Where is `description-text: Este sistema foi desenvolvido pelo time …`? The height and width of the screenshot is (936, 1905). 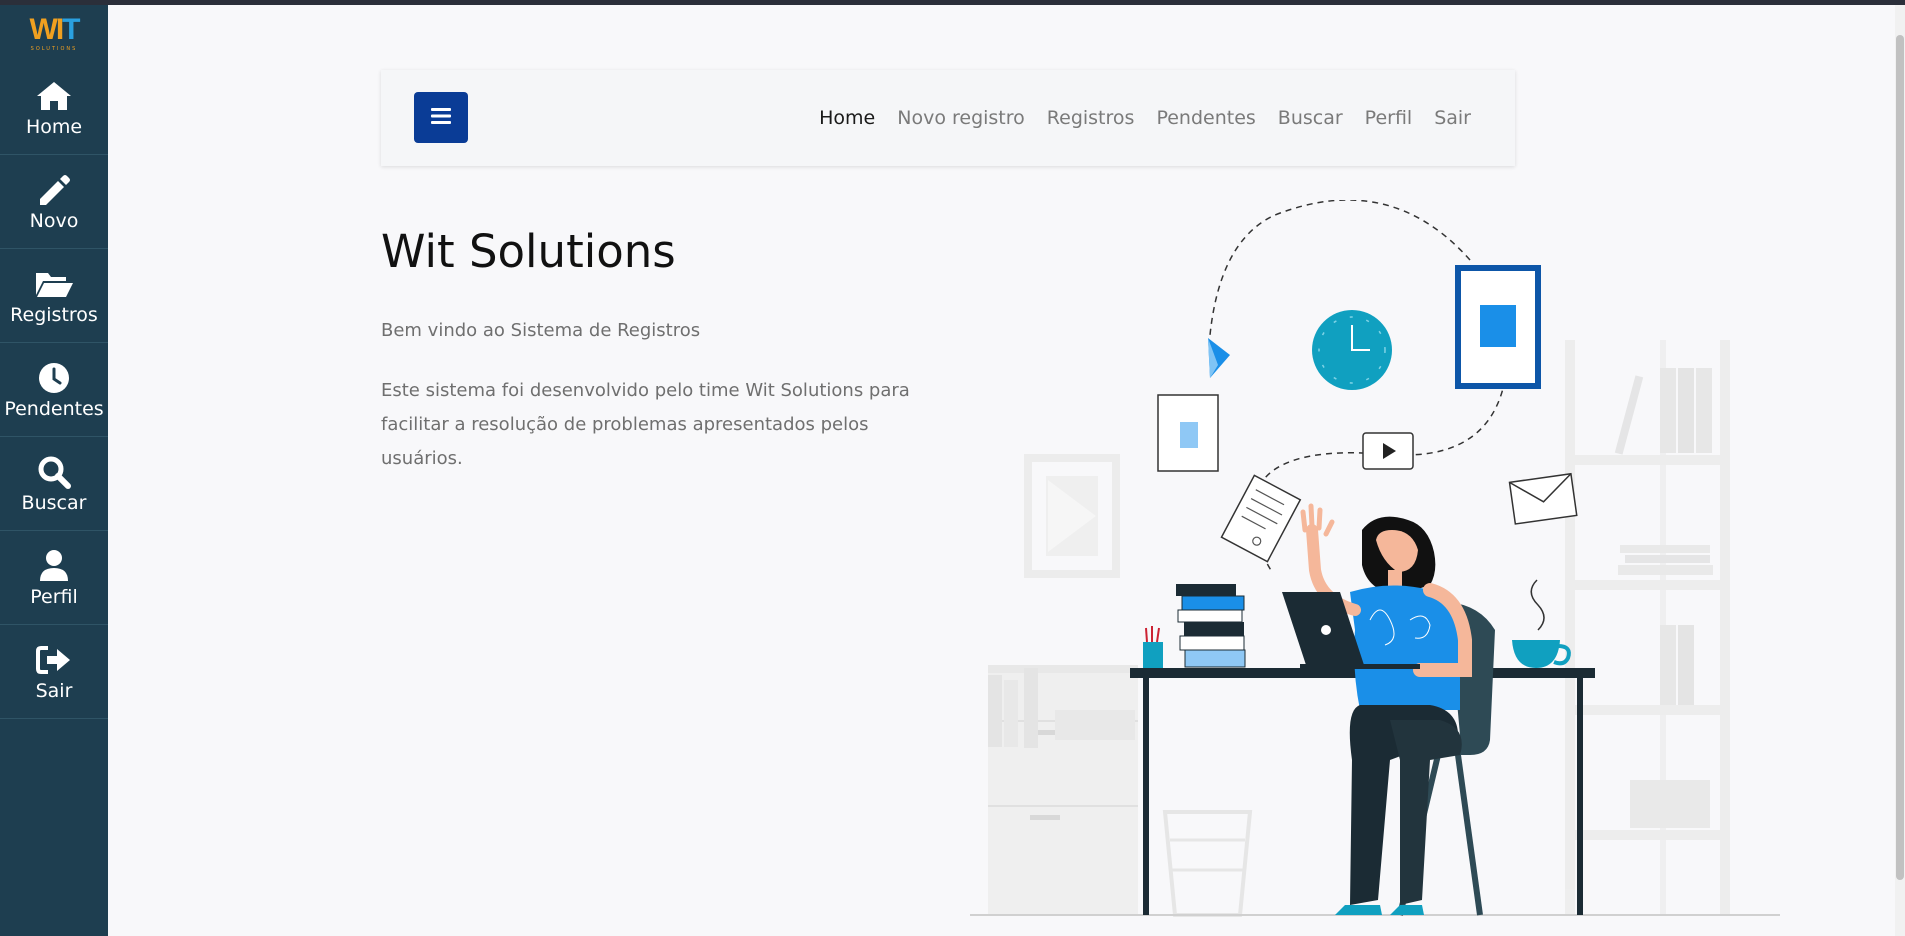
description-text: Este sistema foi desenvolvido pelo time … is located at coordinates (645, 424).